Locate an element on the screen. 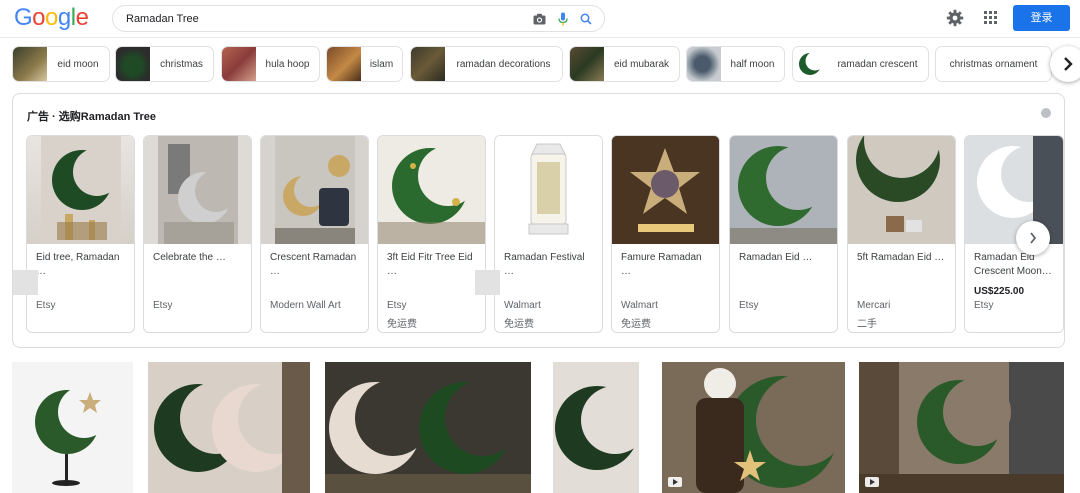 The image size is (1080, 493). apps-grid-icon is located at coordinates (990, 17).